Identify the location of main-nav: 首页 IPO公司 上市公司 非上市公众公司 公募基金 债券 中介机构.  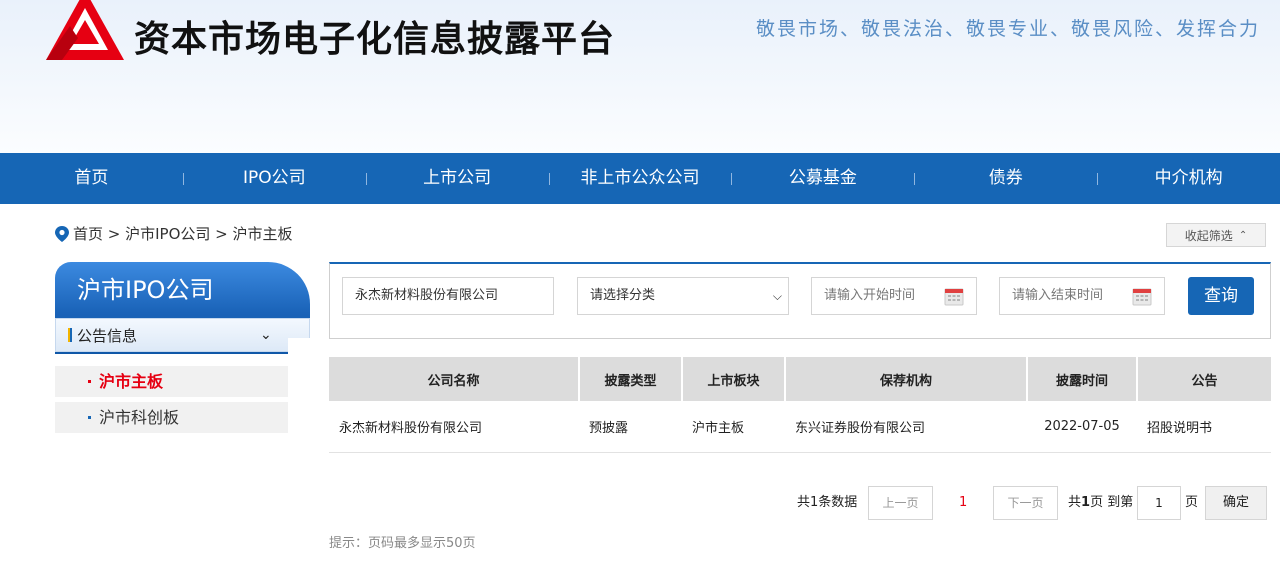
(640, 178).